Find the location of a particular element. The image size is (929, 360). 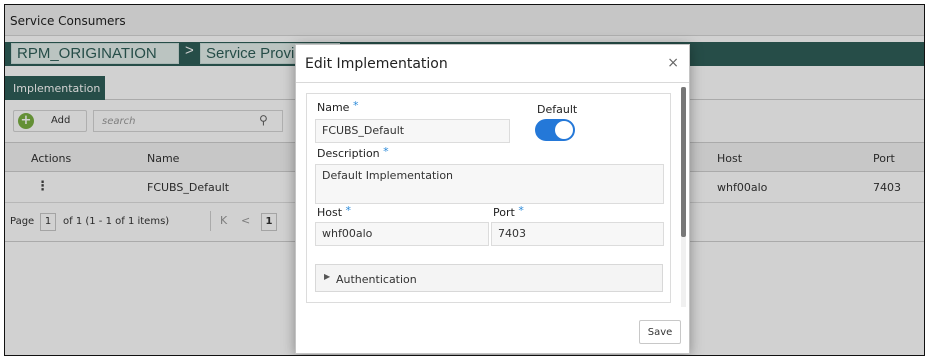

name-label: Name * is located at coordinates (338, 106).